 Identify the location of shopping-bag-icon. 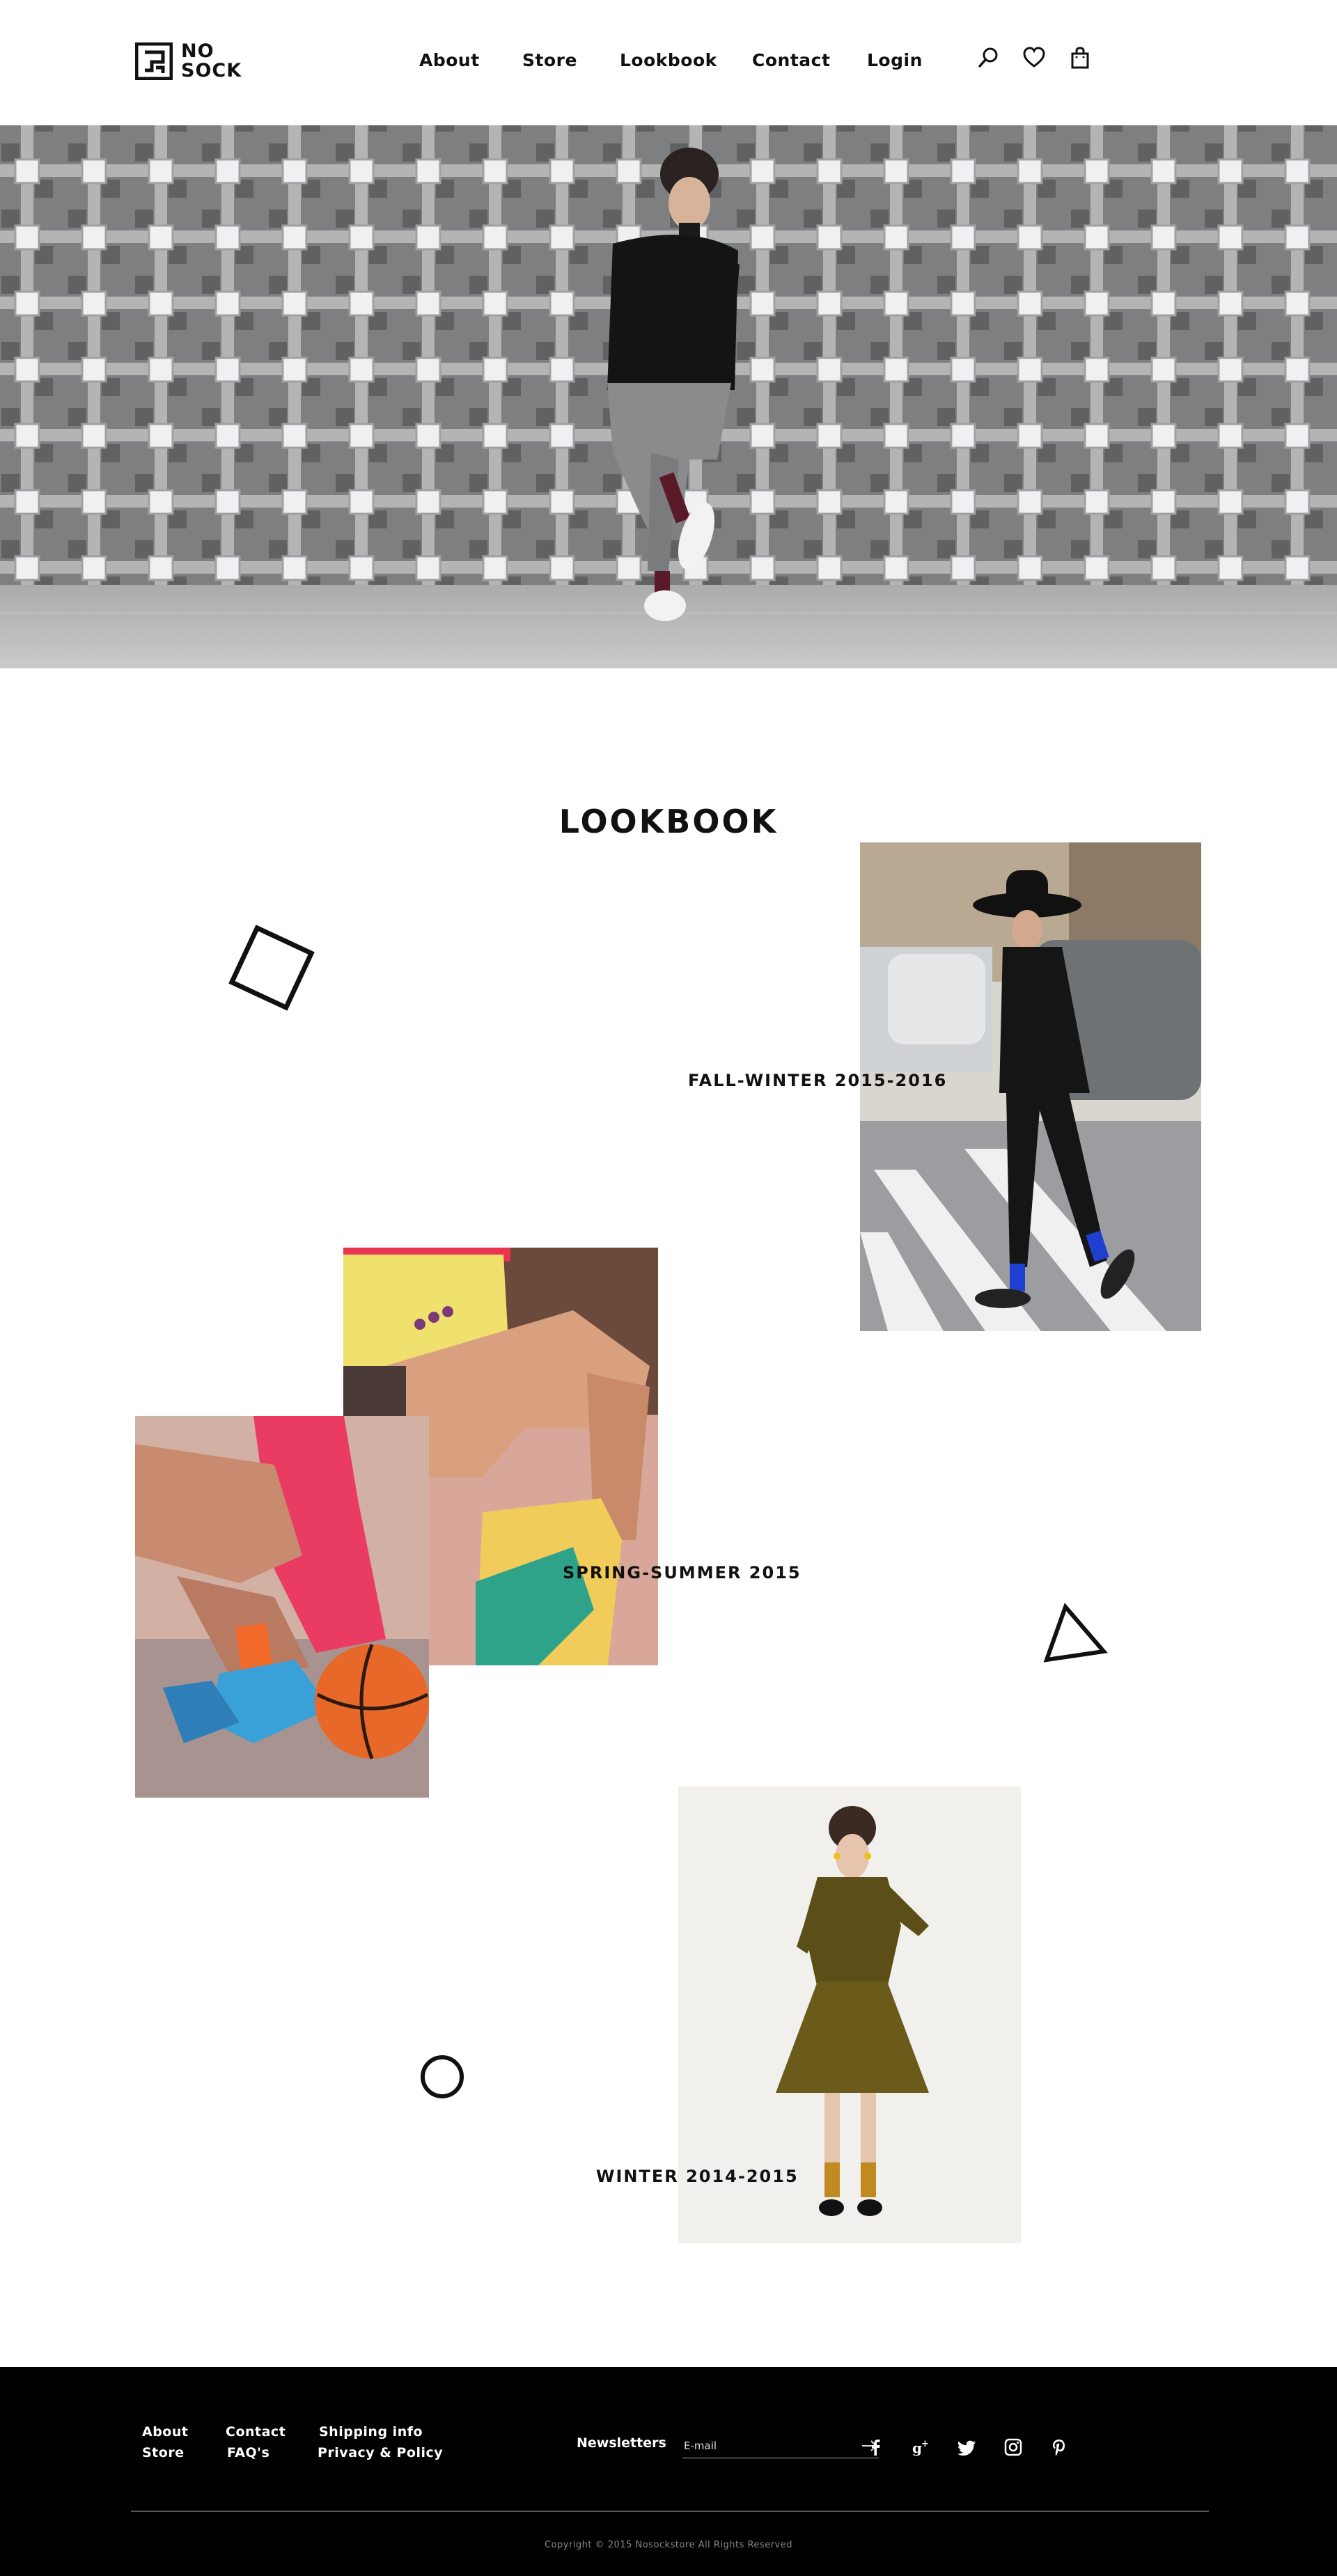
(1080, 58).